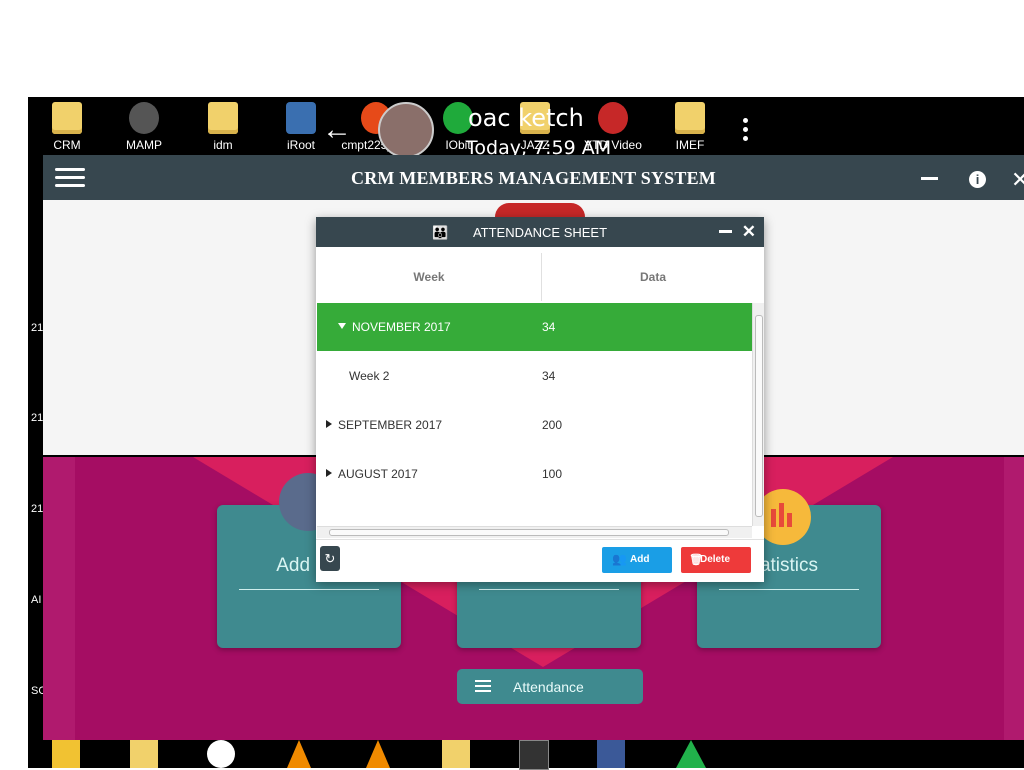 The width and height of the screenshot is (1024, 770). What do you see at coordinates (526, 118) in the screenshot?
I see `overlay-title: oac ketch` at bounding box center [526, 118].